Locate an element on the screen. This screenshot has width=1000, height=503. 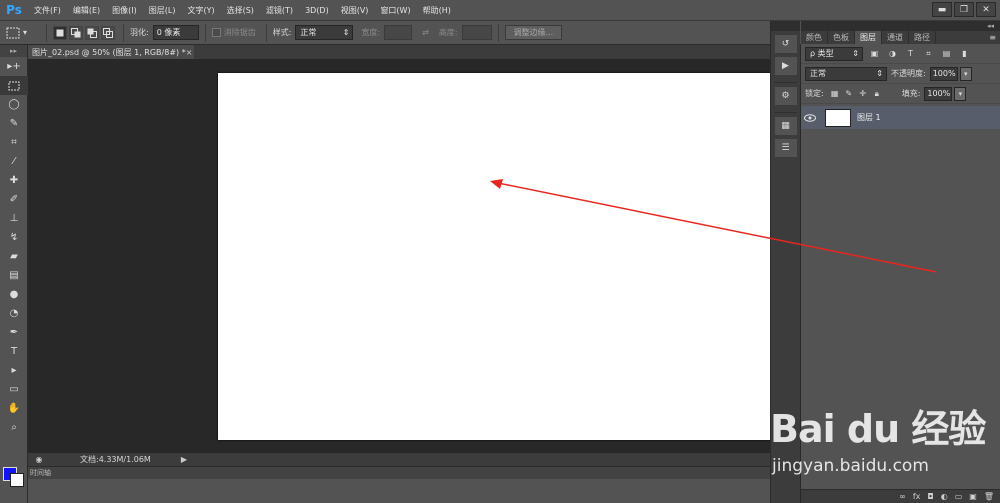
tab-paths: 路径 is located at coordinates (922, 37).